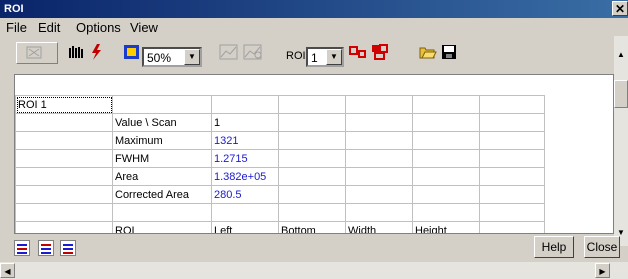 Image resolution: width=628 pixels, height=279 pixels. I want to click on menu-edit: Edit, so click(49, 27).